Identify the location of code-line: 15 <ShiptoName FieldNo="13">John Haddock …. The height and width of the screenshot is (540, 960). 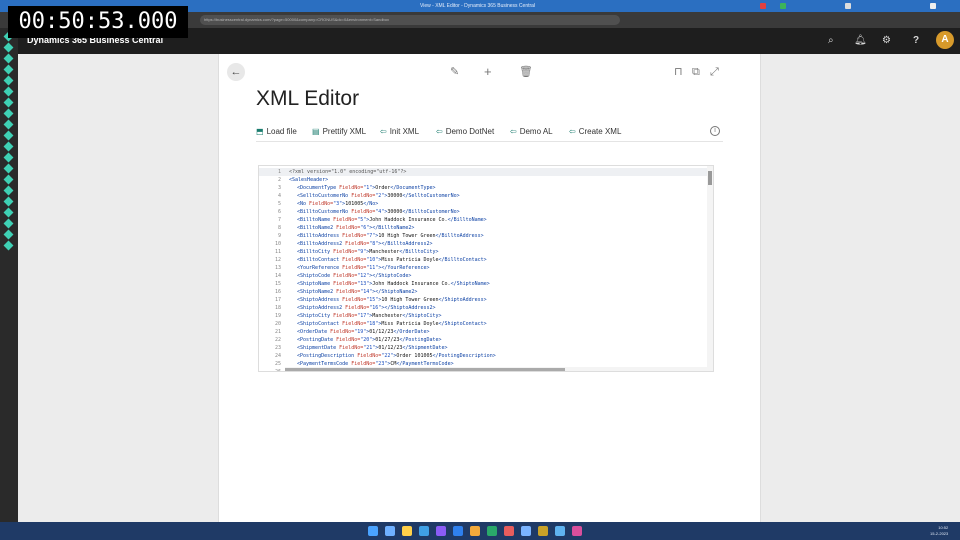
(486, 284).